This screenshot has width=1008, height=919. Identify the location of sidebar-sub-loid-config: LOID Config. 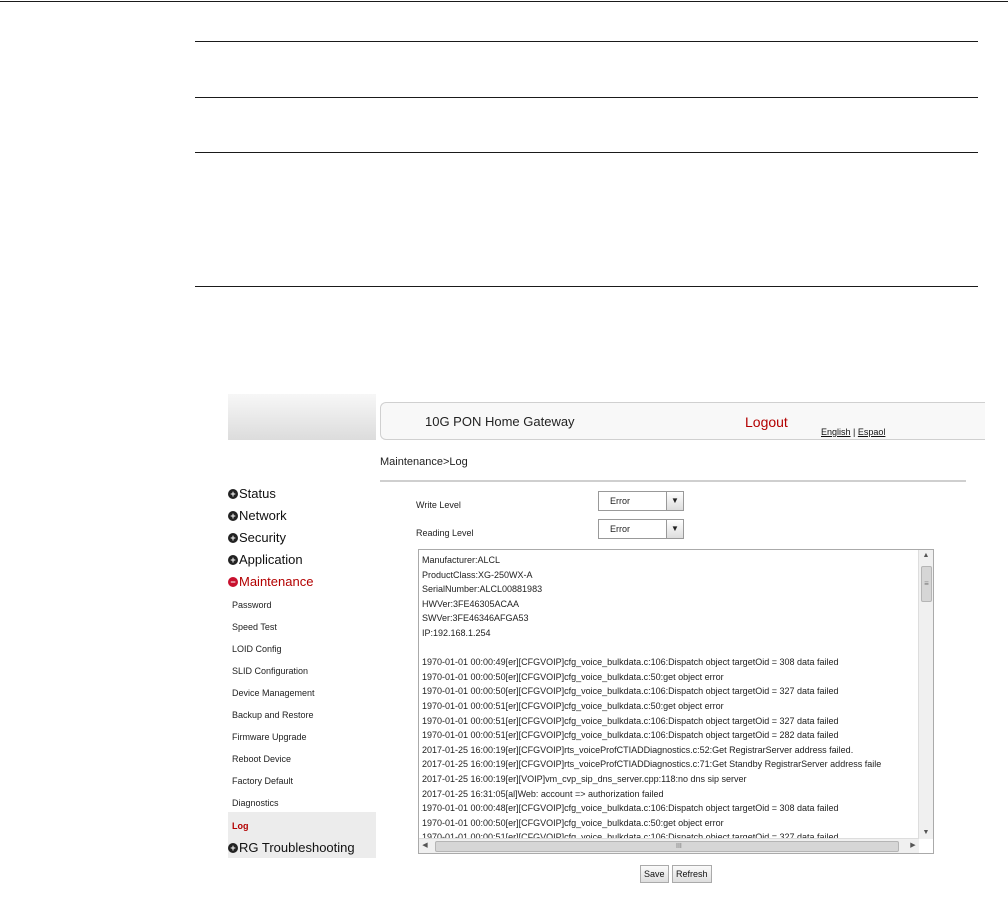
(257, 649).